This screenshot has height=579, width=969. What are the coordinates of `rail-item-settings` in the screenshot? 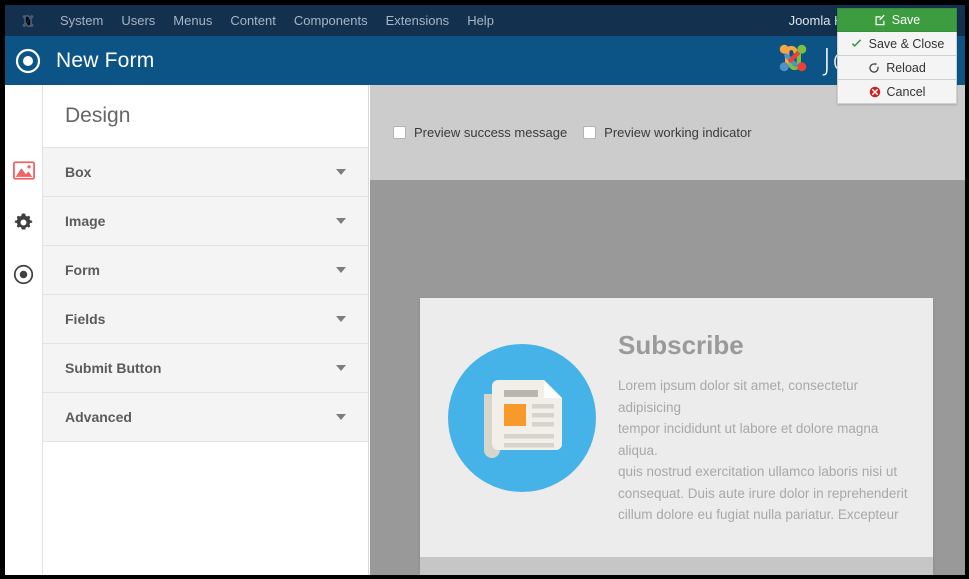 It's located at (24, 225).